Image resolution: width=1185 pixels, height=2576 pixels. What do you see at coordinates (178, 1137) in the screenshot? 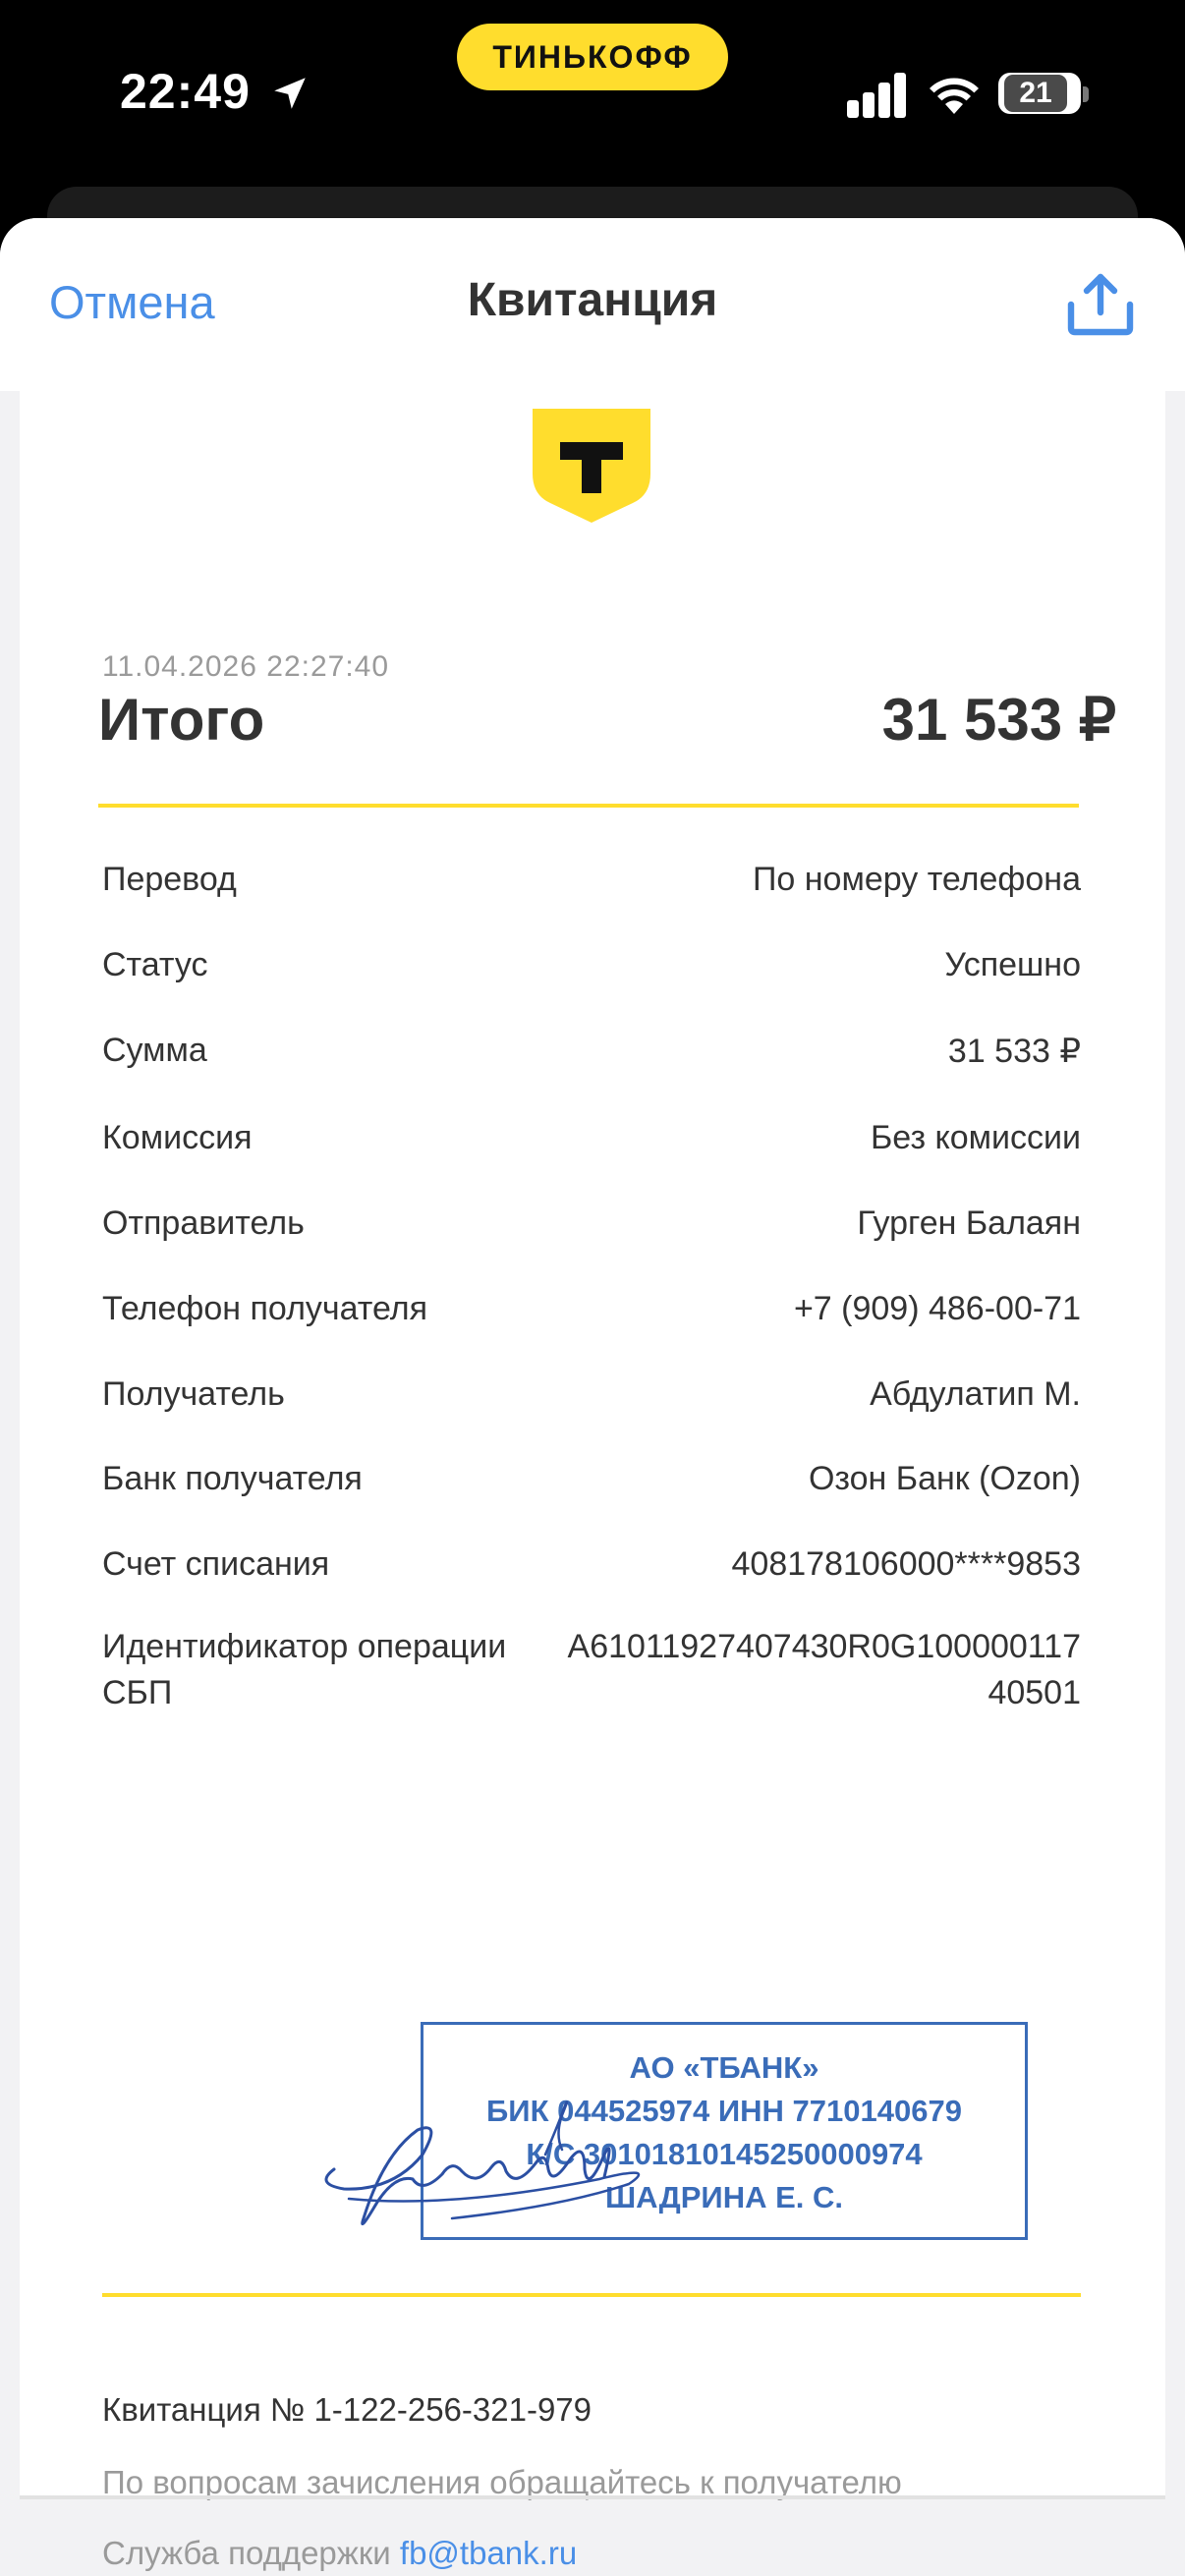
I see `row-label: Комиссия` at bounding box center [178, 1137].